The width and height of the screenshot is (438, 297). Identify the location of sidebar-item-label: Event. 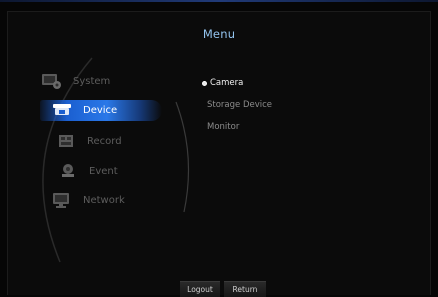
(103, 171).